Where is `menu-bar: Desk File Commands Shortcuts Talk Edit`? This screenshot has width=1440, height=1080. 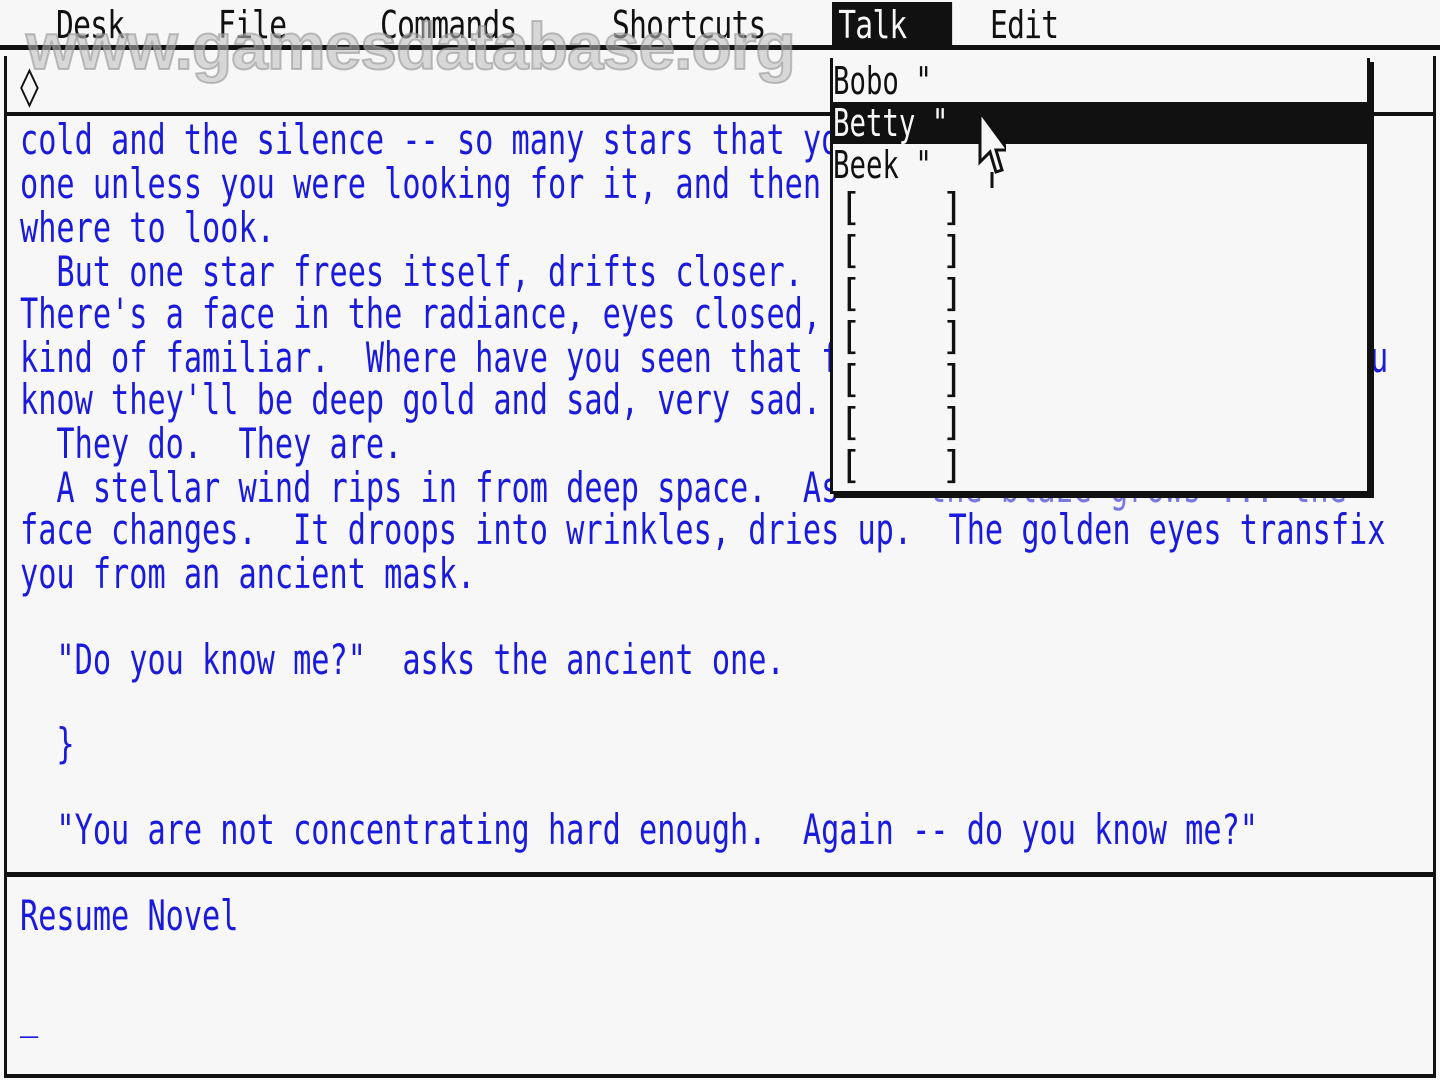
menu-bar: Desk File Commands Shortcuts Talk Edit is located at coordinates (720, 25).